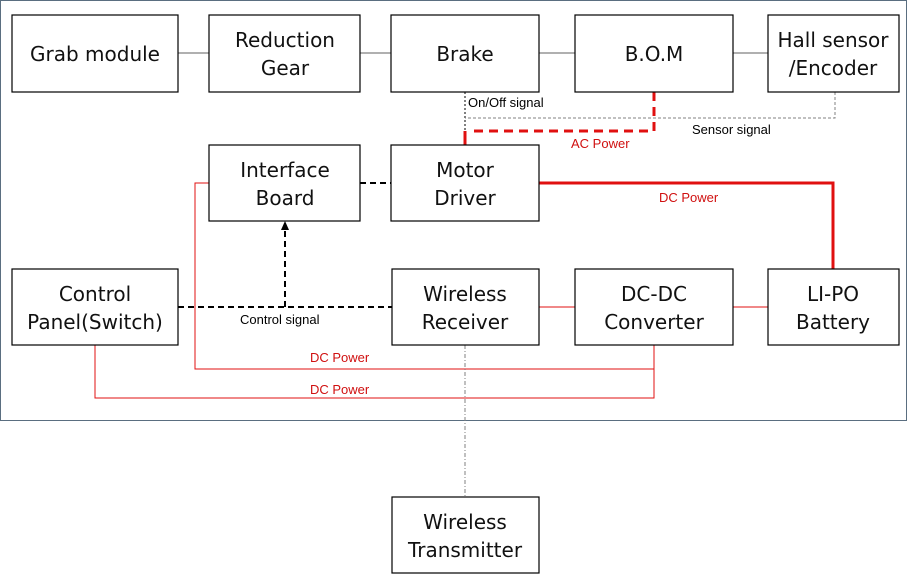 This screenshot has width=908, height=578. Describe the element at coordinates (833, 294) in the screenshot. I see `svg-text: LI-PO` at that location.